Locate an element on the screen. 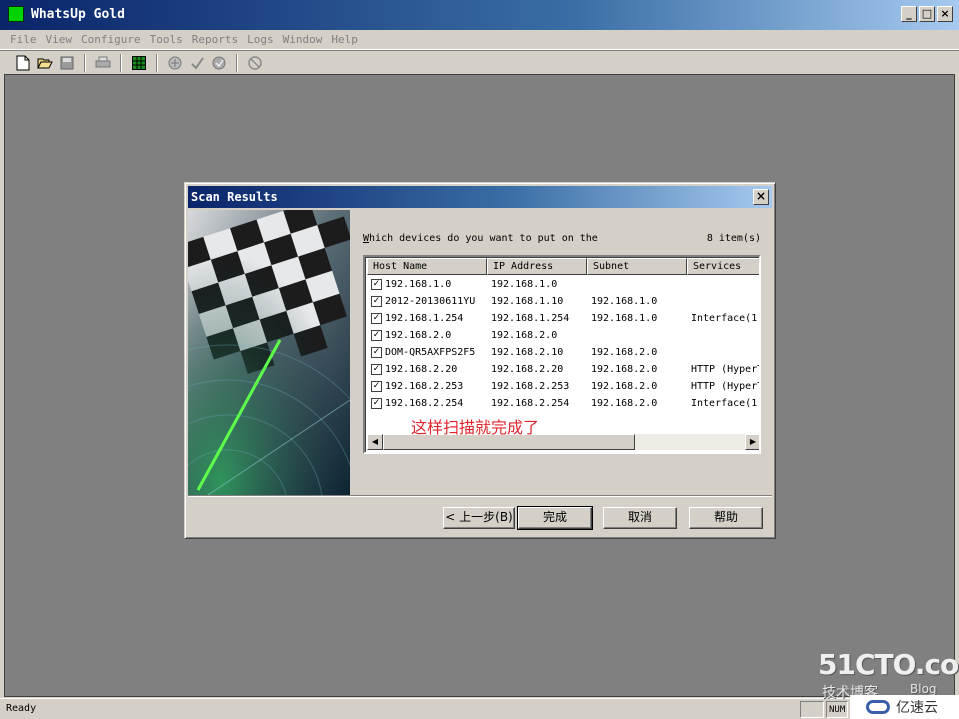 This screenshot has width=959, height=719. maximize-button: □ is located at coordinates (927, 14).